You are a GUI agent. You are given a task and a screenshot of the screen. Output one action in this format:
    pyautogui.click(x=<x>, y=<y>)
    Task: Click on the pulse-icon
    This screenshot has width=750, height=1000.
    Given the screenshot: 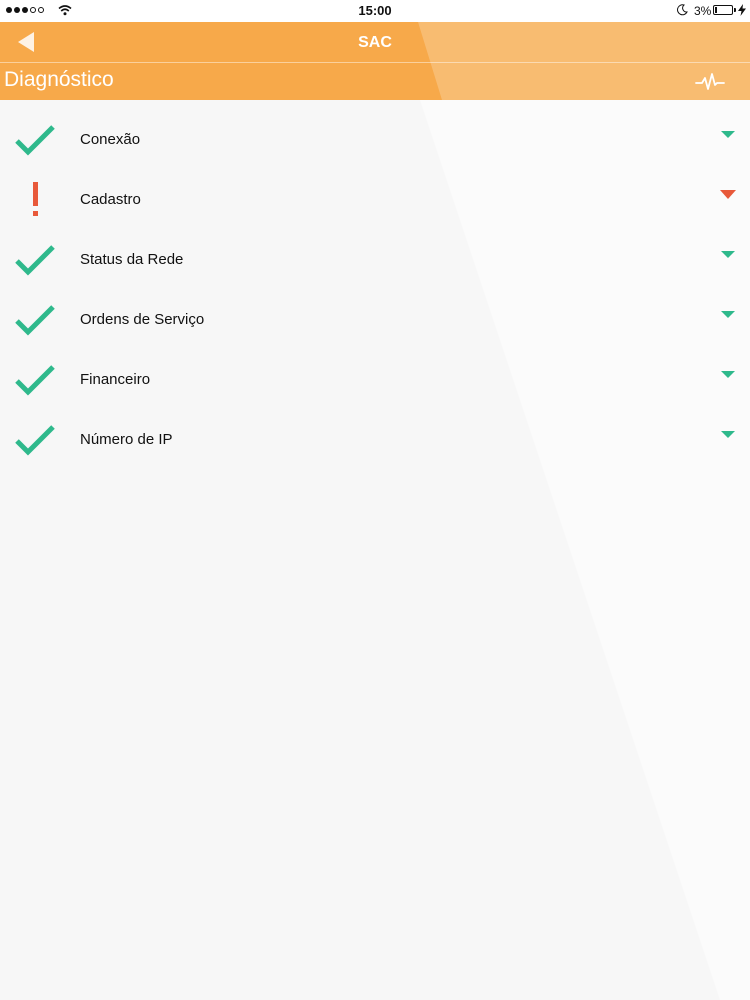 What is the action you would take?
    pyautogui.click(x=710, y=81)
    